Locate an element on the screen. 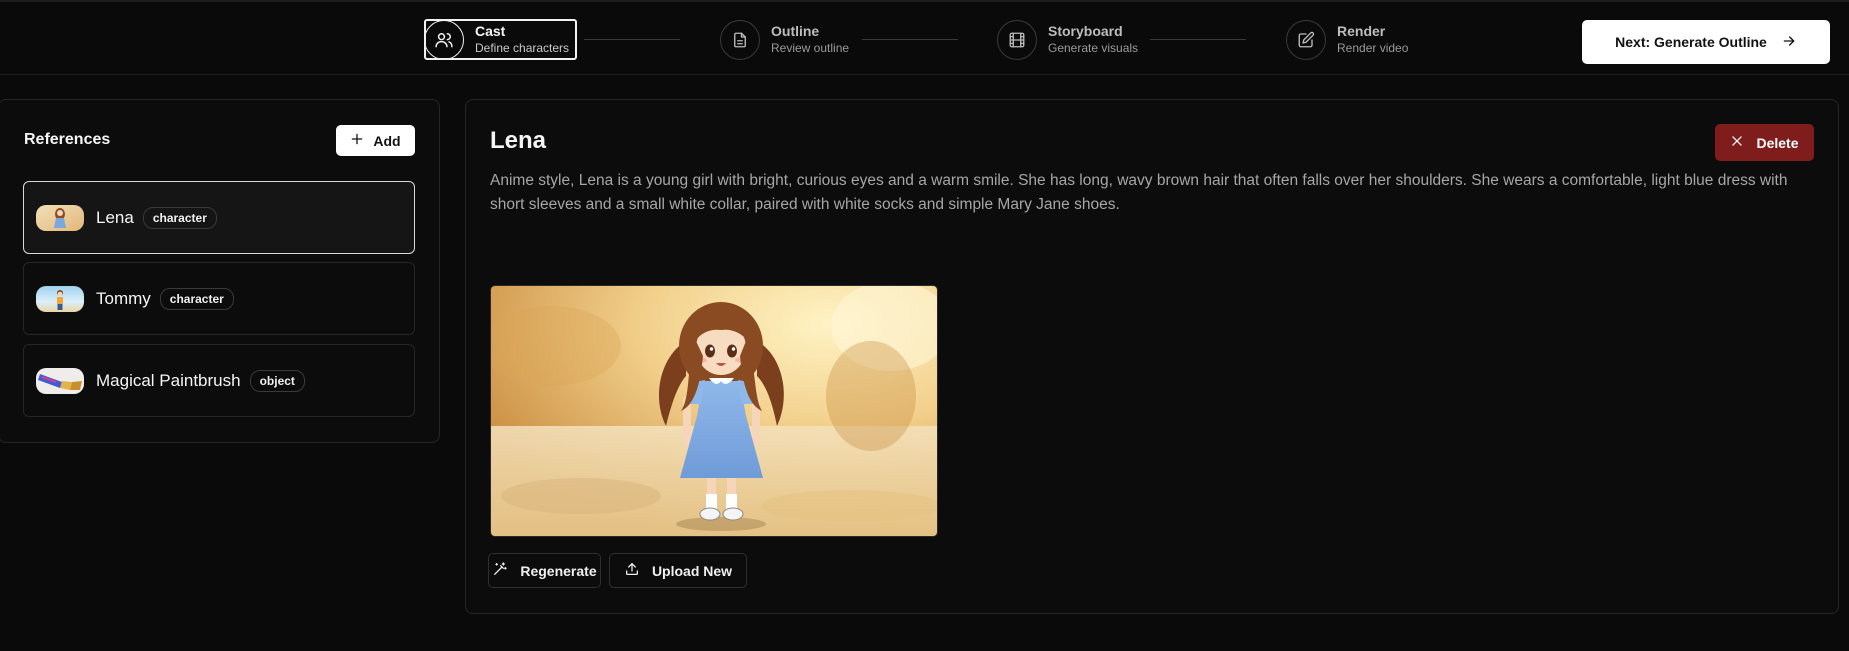 Image resolution: width=1849 pixels, height=651 pixels. upload-new-label: Upload New is located at coordinates (692, 570).